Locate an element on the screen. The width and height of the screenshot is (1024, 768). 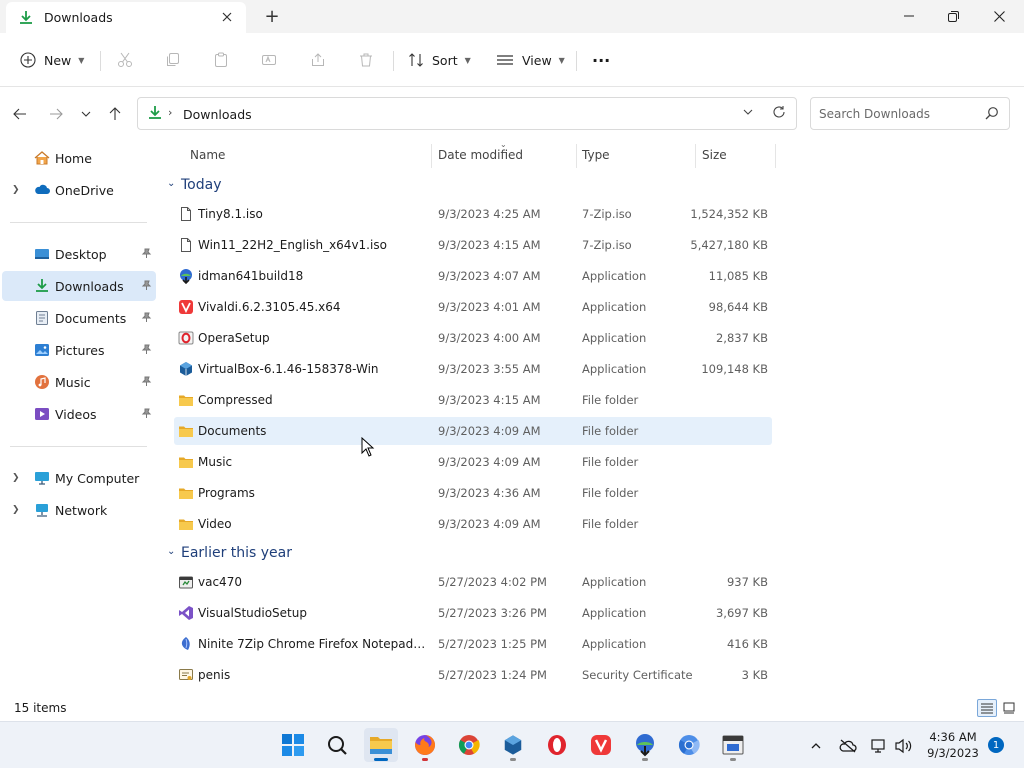
network-tray-button is located at coordinates (880, 746).